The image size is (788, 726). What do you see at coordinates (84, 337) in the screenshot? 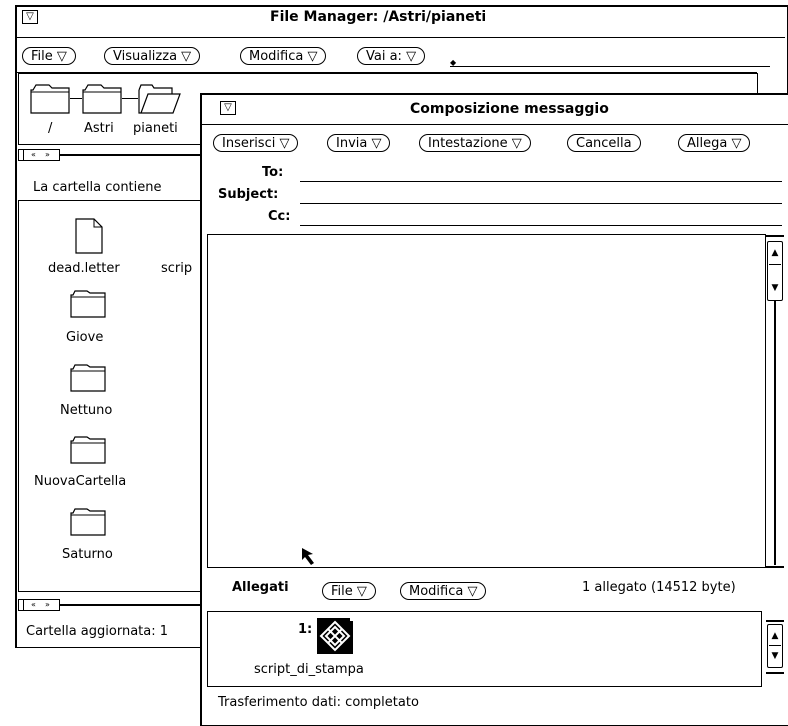
I see `file-label-giove: Giove` at bounding box center [84, 337].